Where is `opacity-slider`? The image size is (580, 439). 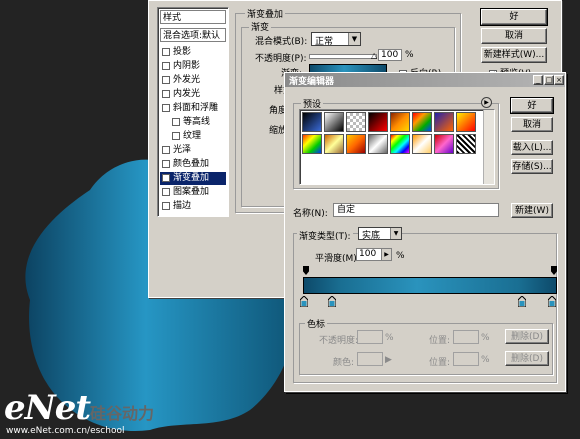
opacity-slider is located at coordinates (343, 56).